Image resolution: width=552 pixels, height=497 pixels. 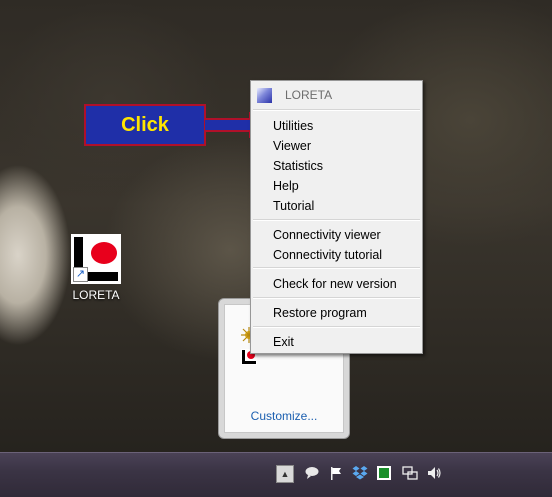 I want to click on menu-title-row: LORETA, so click(x=336, y=95).